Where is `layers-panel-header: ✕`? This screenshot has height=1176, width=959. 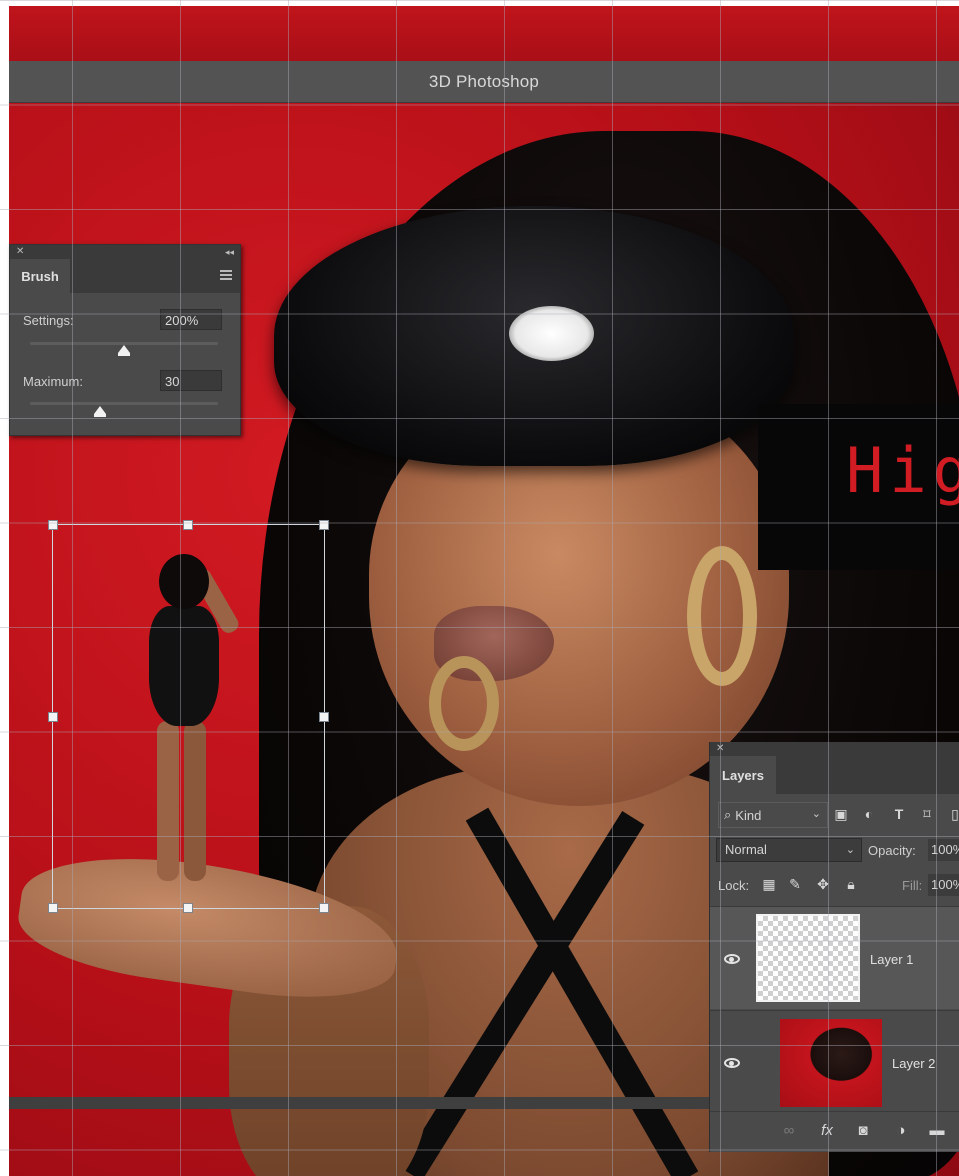 layers-panel-header: ✕ is located at coordinates (834, 749).